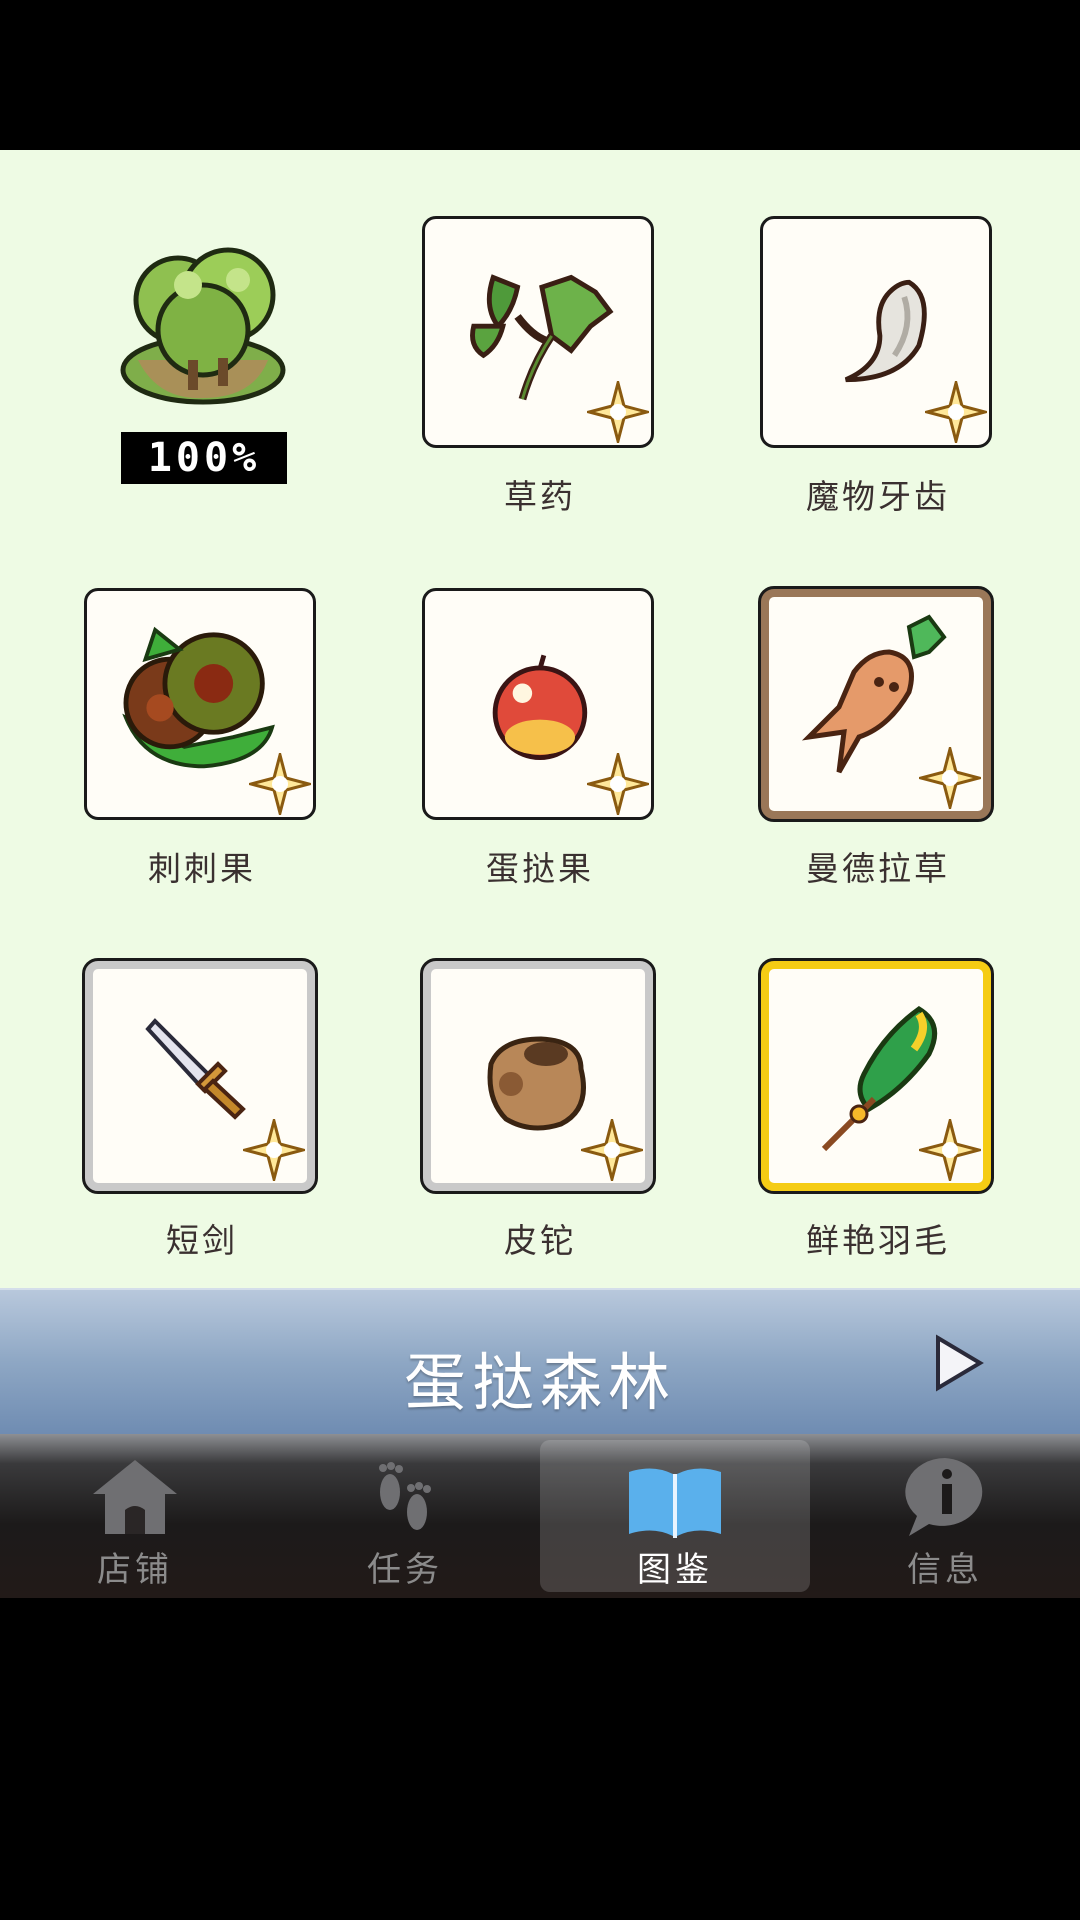 The height and width of the screenshot is (1920, 1080). I want to click on tab-quests: 任务, so click(405, 1516).